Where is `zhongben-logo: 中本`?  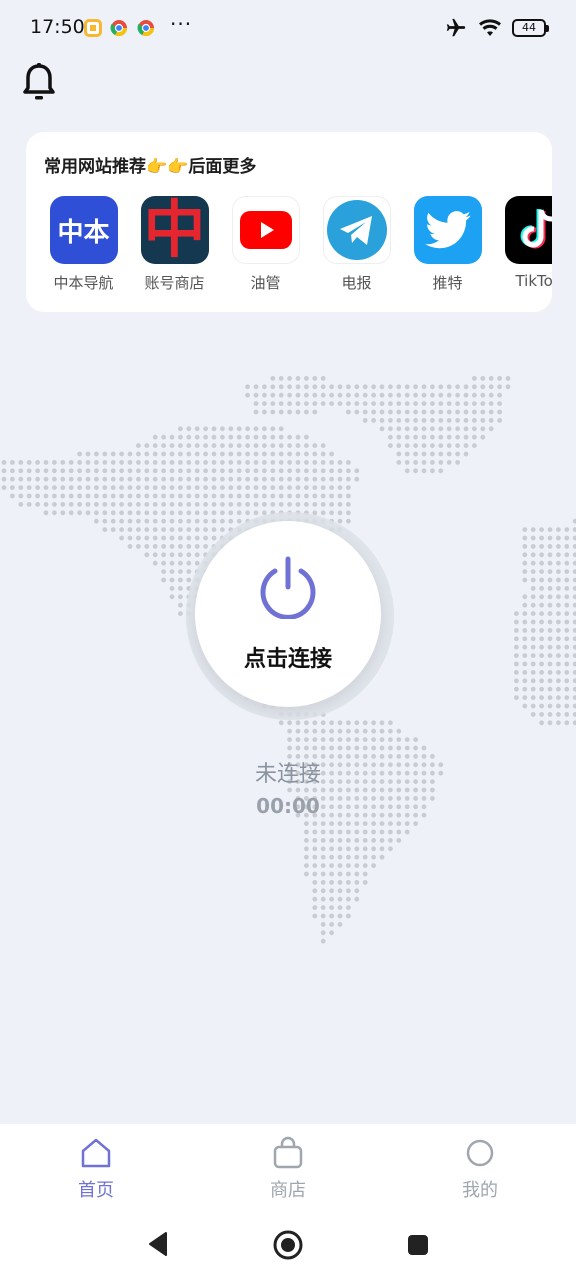 zhongben-logo: 中本 is located at coordinates (83, 230).